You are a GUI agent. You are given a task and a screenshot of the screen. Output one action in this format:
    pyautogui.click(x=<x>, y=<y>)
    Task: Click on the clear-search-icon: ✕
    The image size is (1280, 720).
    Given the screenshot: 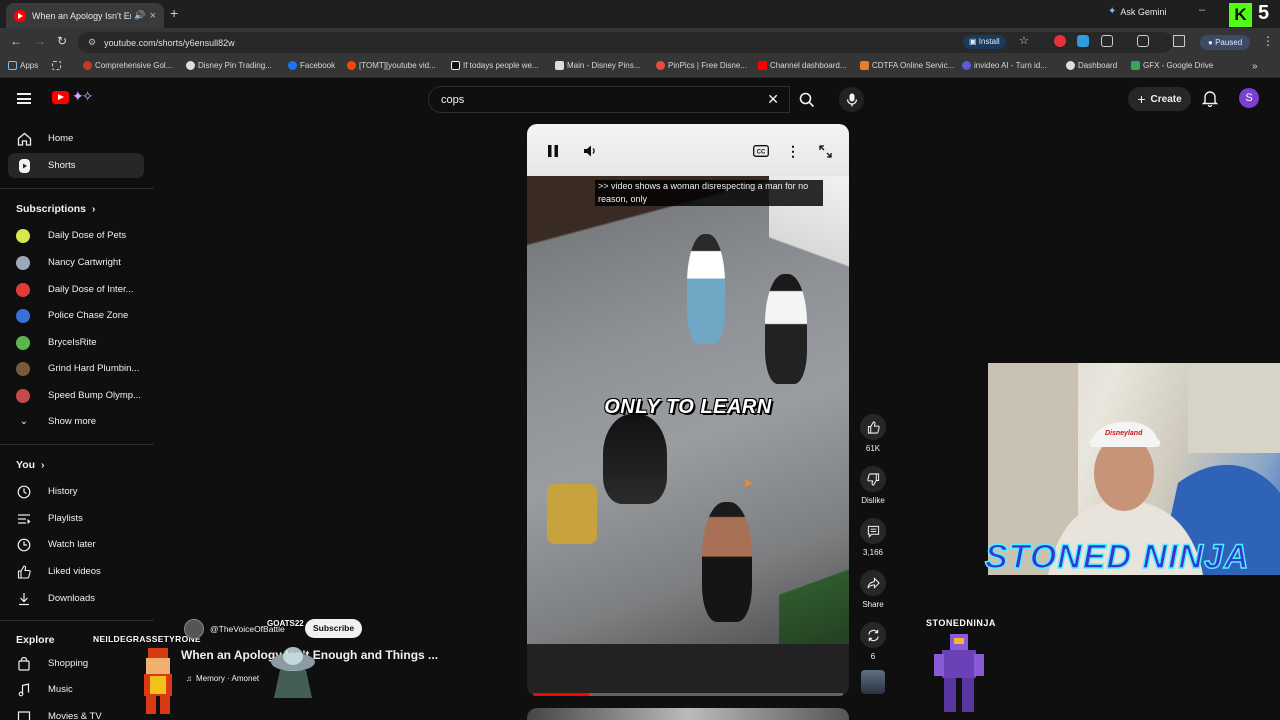 What is the action you would take?
    pyautogui.click(x=773, y=99)
    